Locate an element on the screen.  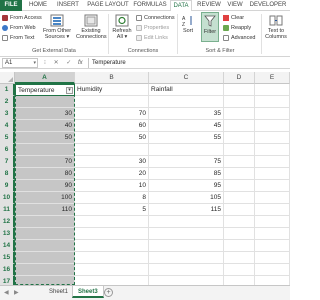
cell-b10: 8 is located at coordinates (112, 198).